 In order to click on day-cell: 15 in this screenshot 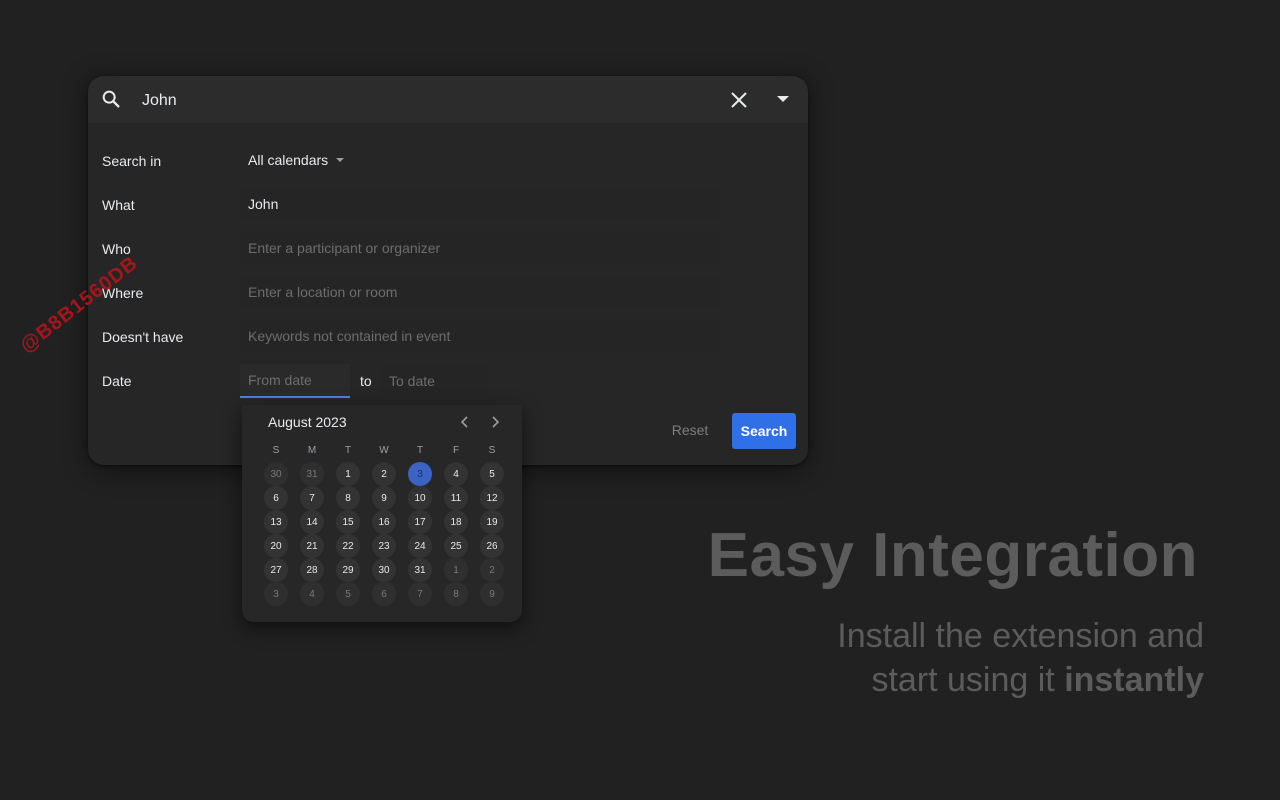, I will do `click(348, 522)`.